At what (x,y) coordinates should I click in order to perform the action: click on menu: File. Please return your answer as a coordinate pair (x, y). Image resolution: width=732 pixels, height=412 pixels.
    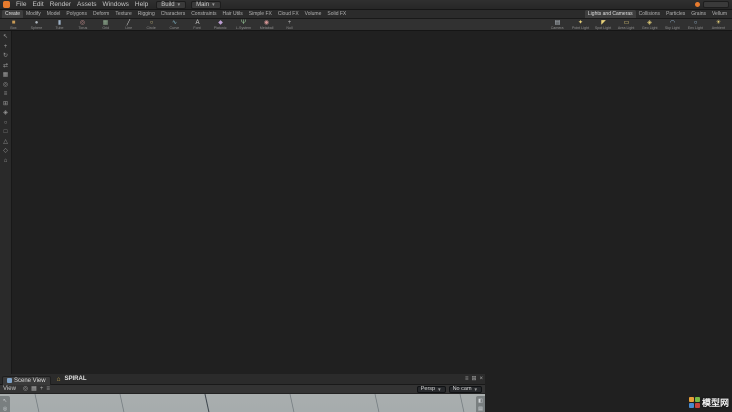
    Looking at the image, I should click on (21, 4).